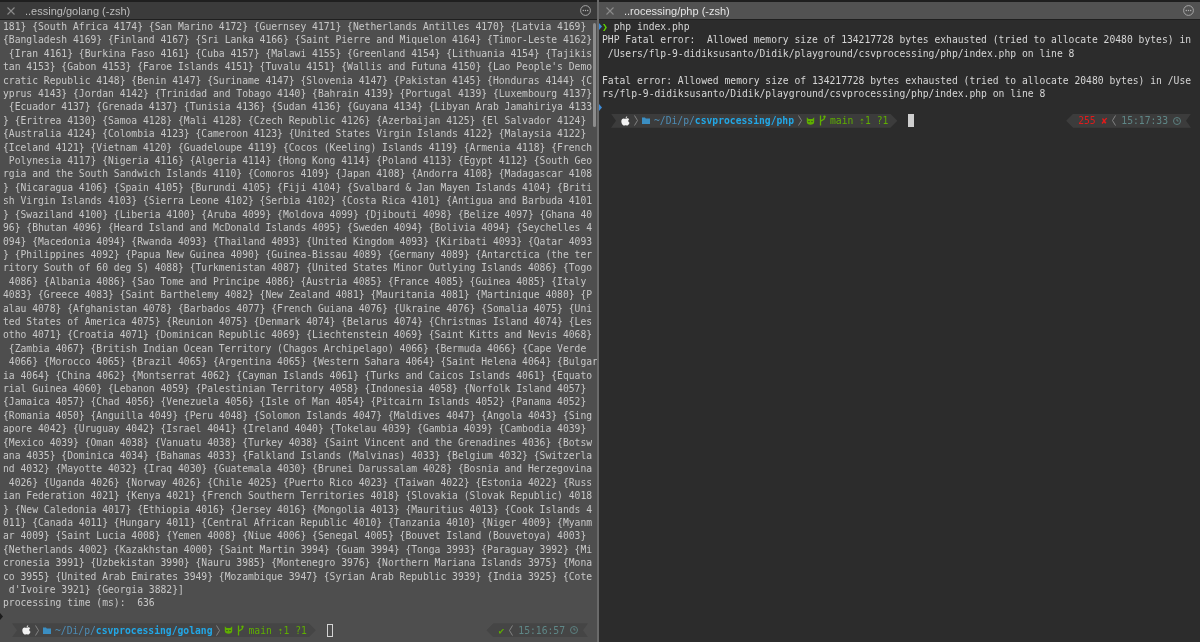  I want to click on clock-time: 15:17:33, so click(1144, 121).